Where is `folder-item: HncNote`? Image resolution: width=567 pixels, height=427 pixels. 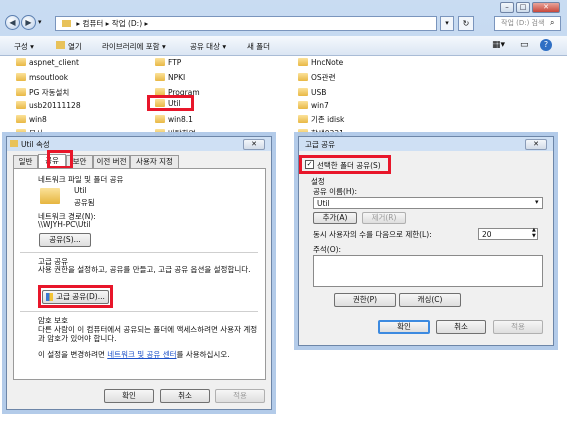
folder-item: HncNote is located at coordinates (320, 62).